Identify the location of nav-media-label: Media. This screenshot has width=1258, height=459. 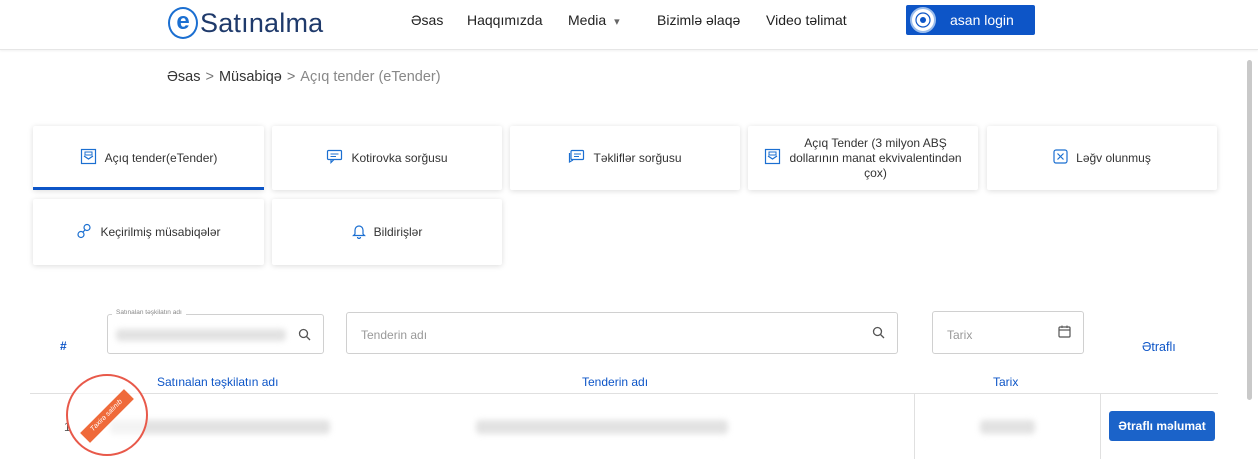
(587, 20).